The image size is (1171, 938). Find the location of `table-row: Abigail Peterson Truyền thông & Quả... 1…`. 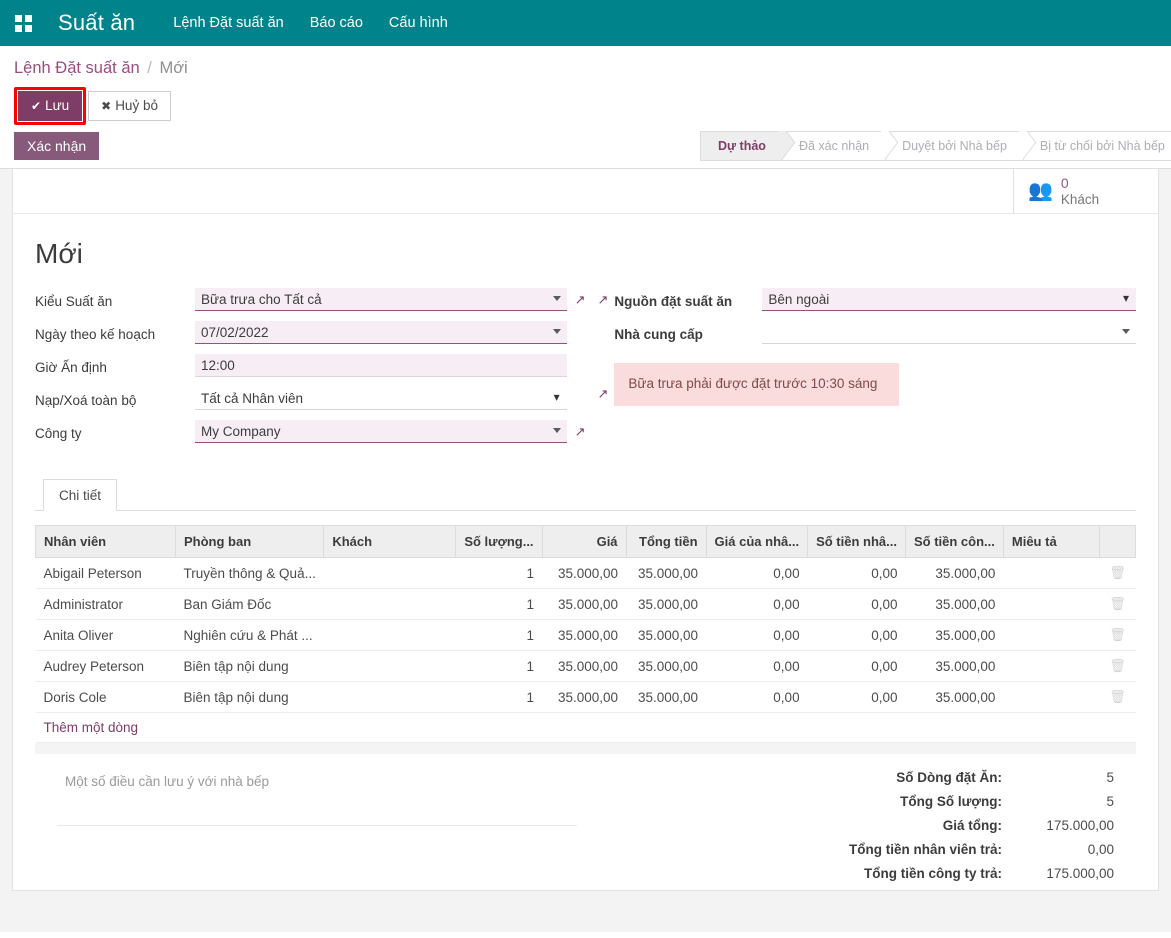

table-row: Abigail Peterson Truyền thông & Quả... 1… is located at coordinates (585, 573).